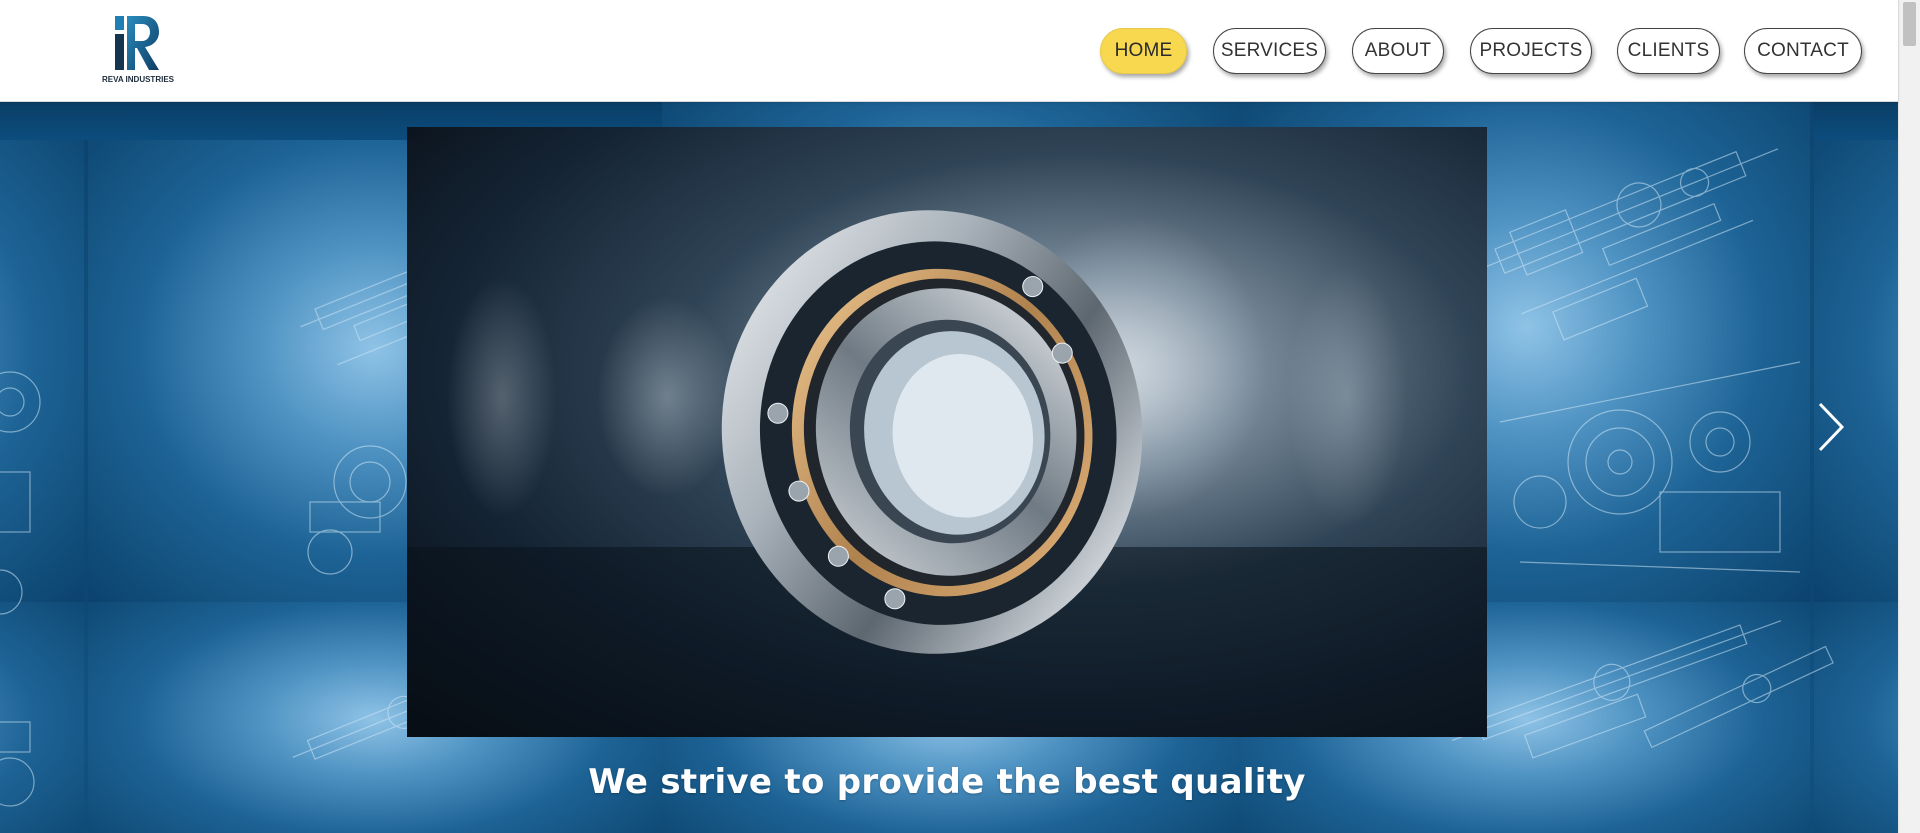  Describe the element at coordinates (947, 782) in the screenshot. I see `hero-tagline: We strive to provide the best quality` at that location.